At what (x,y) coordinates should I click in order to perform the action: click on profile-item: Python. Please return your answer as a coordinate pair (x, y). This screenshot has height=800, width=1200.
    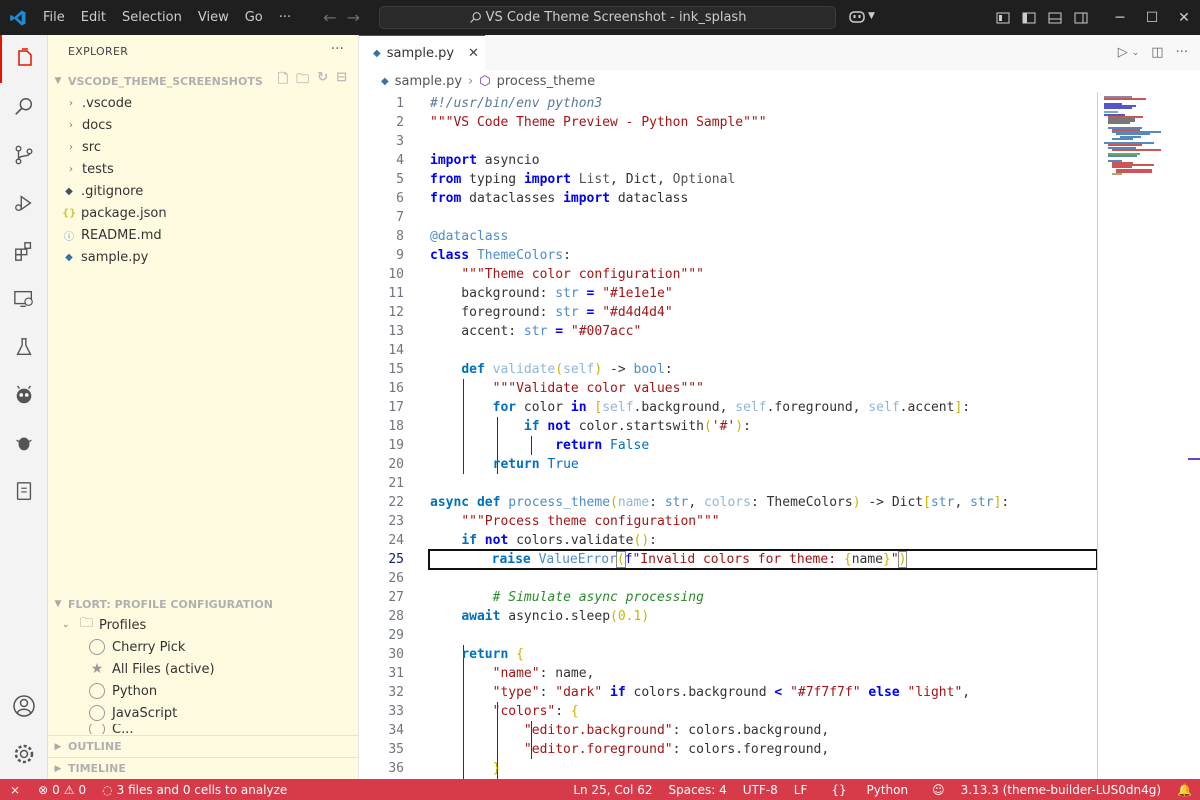
    Looking at the image, I should click on (203, 691).